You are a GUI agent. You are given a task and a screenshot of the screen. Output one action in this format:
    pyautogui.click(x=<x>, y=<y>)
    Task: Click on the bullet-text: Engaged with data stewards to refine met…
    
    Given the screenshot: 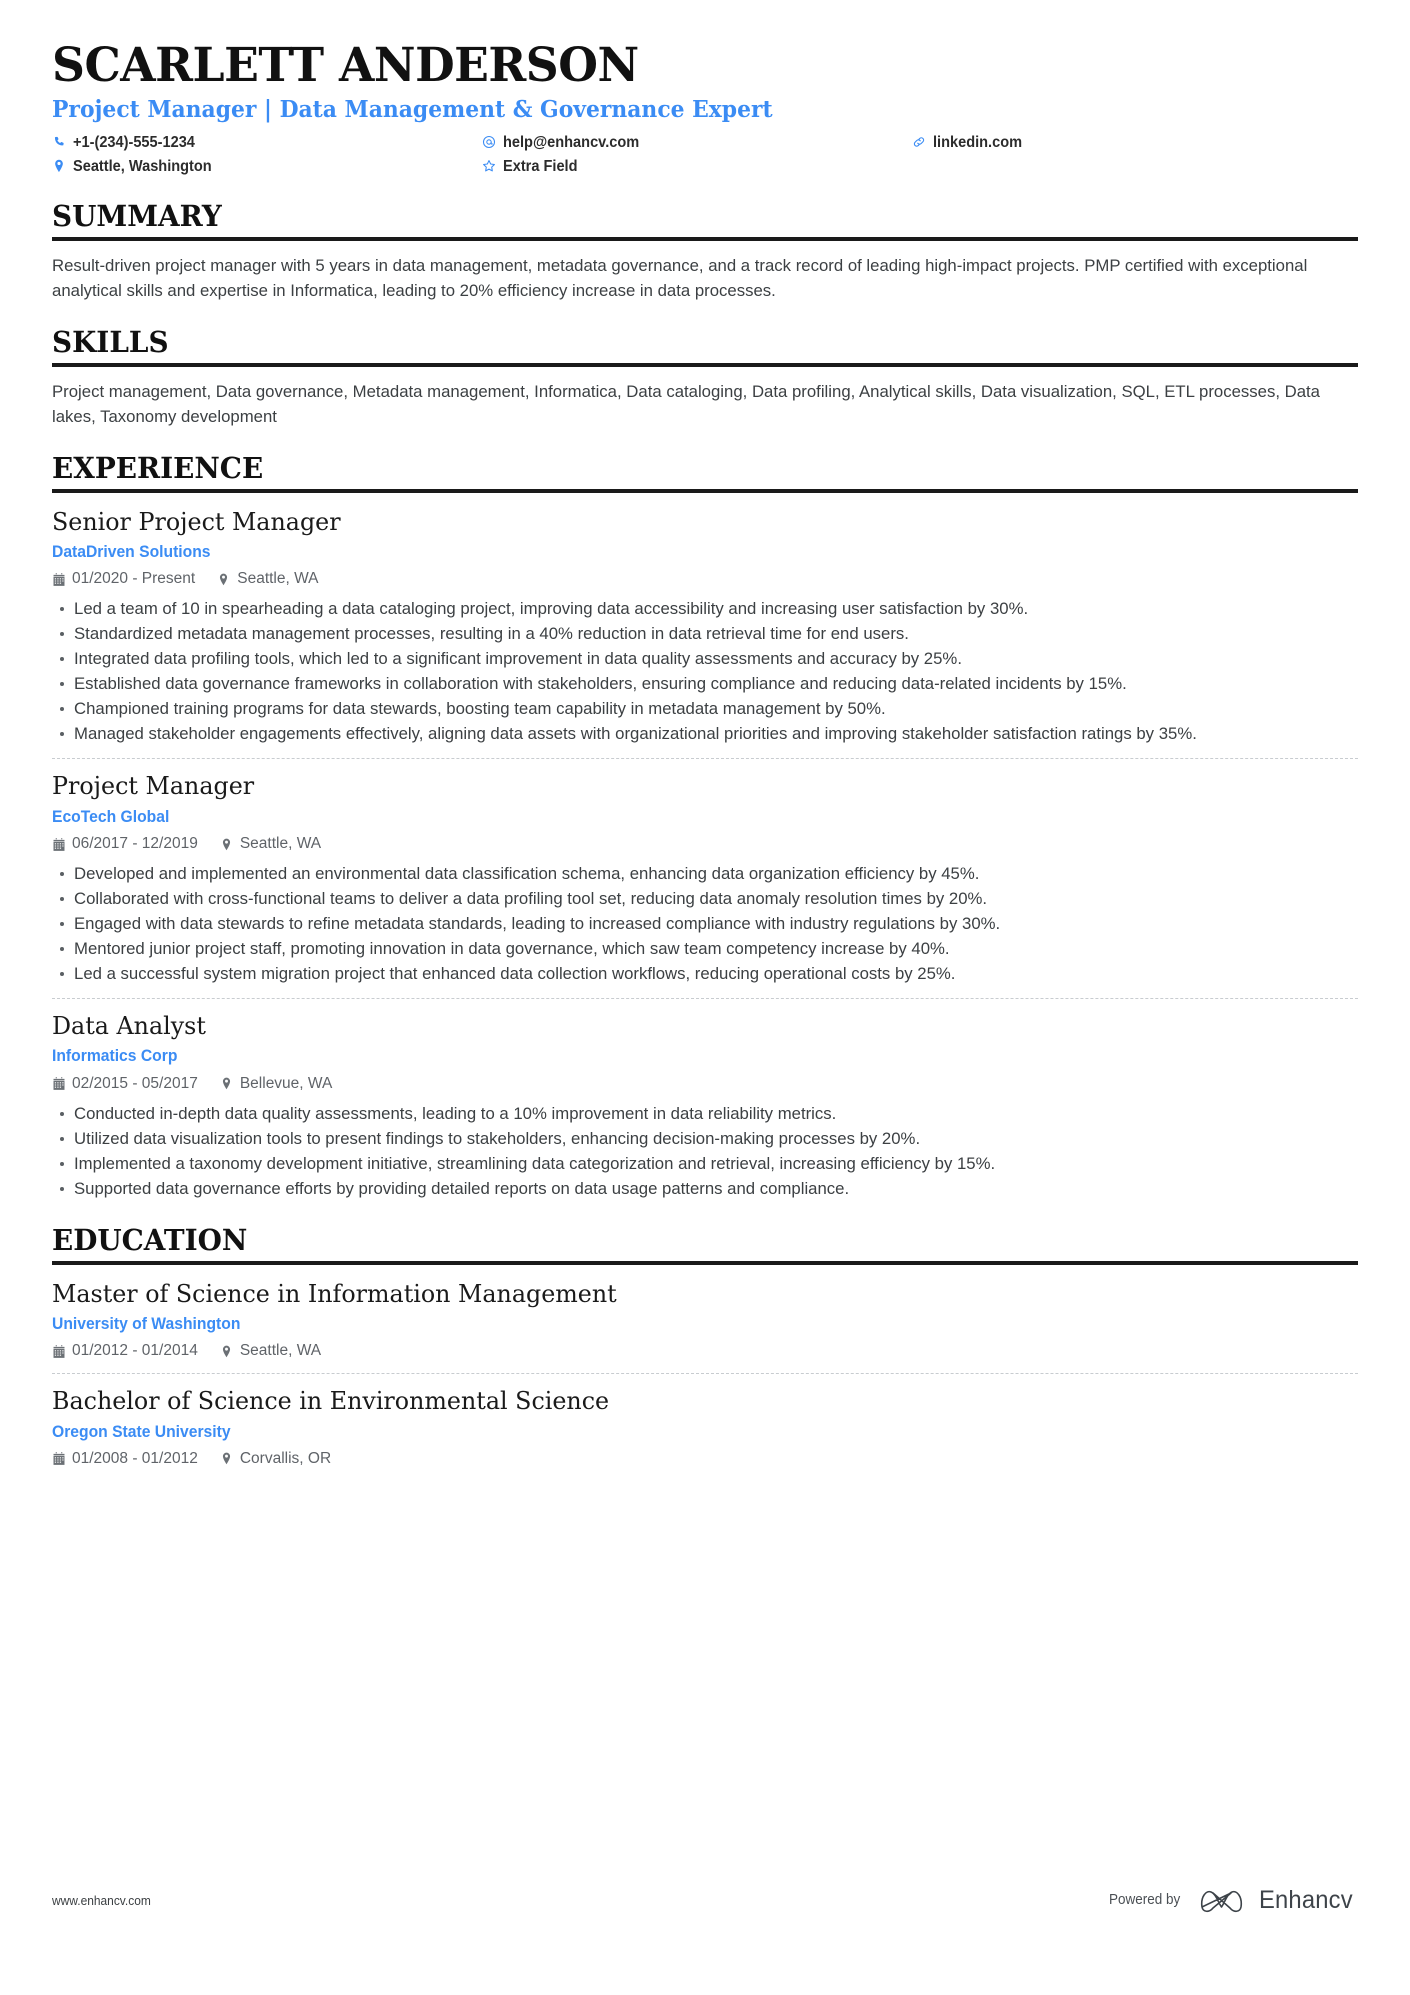 What is the action you would take?
    pyautogui.click(x=537, y=923)
    